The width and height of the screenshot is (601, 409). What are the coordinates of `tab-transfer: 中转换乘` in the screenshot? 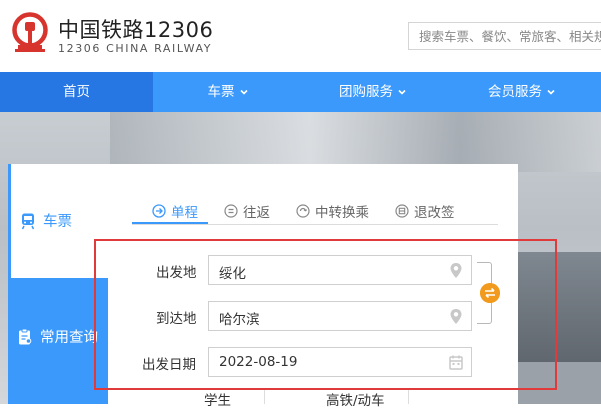 It's located at (332, 211).